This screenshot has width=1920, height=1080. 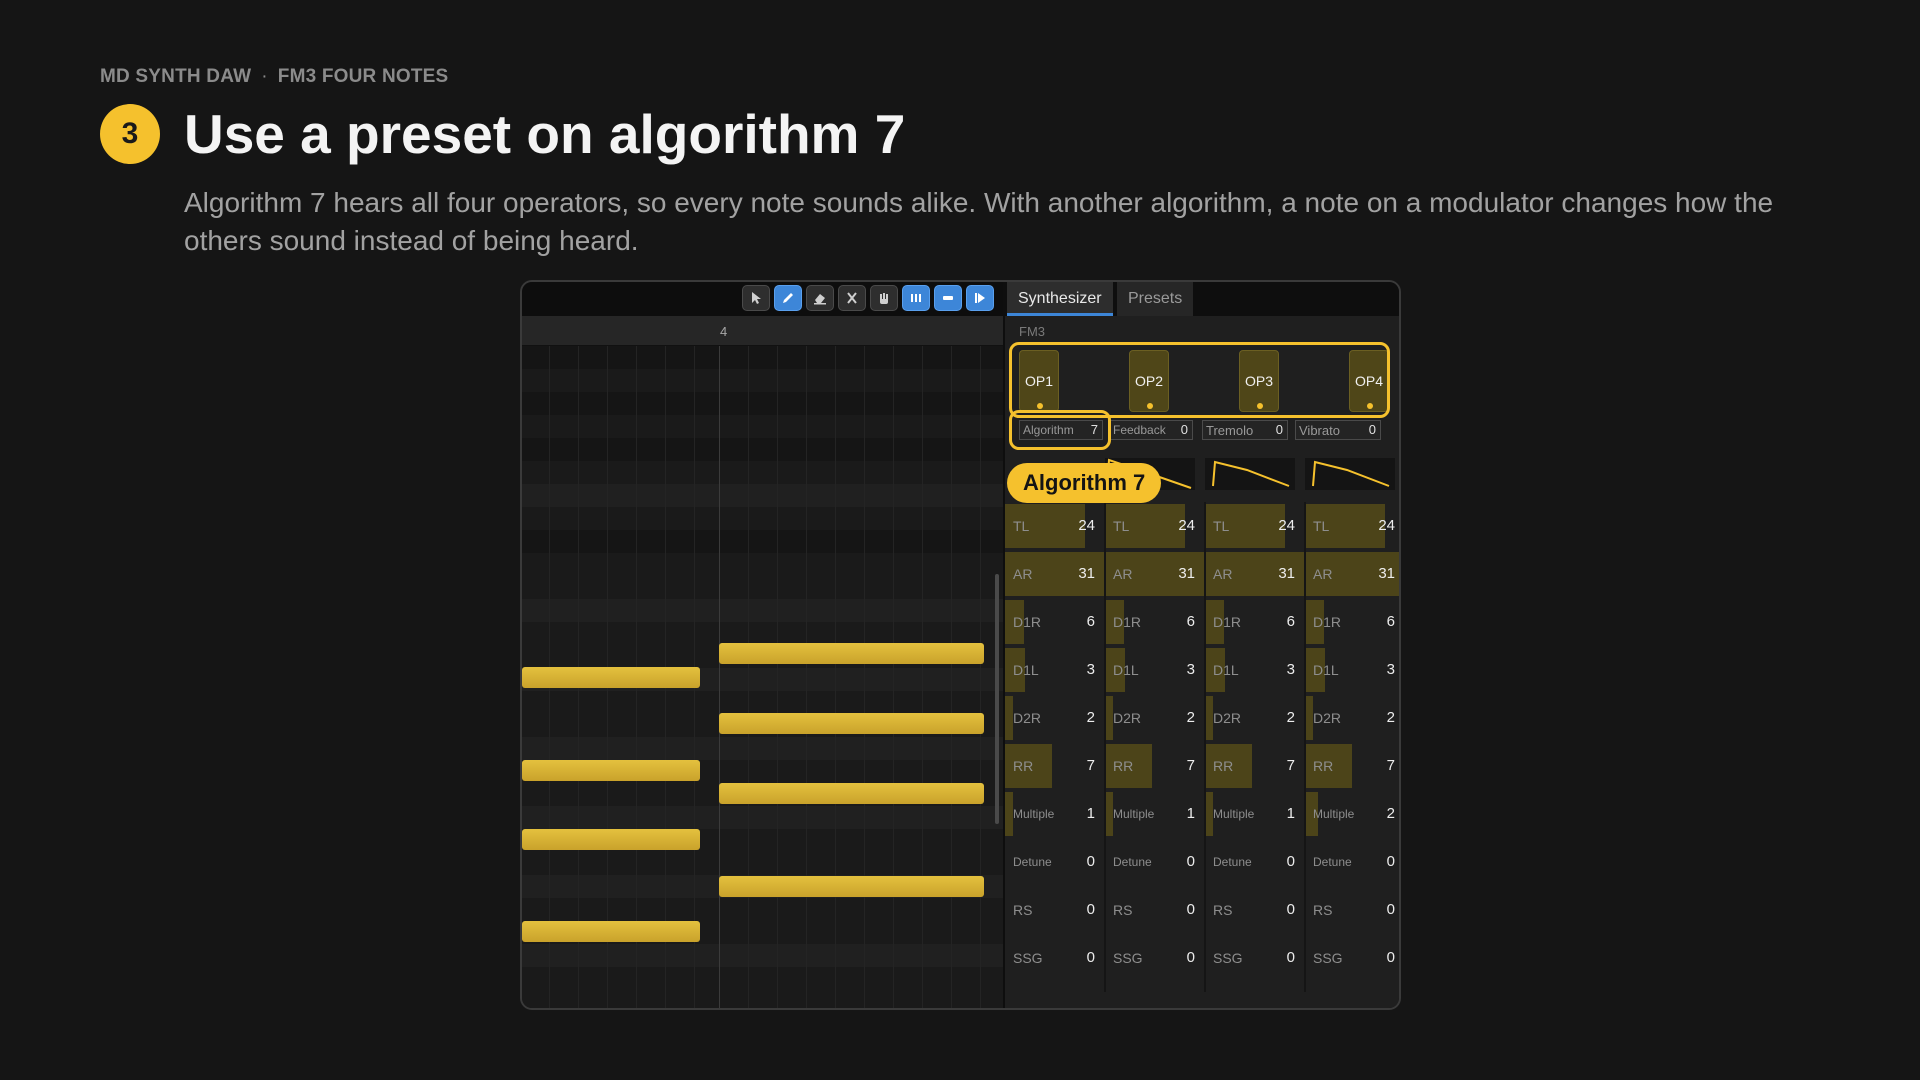 What do you see at coordinates (756, 298) in the screenshot?
I see `pointer-tool-button` at bounding box center [756, 298].